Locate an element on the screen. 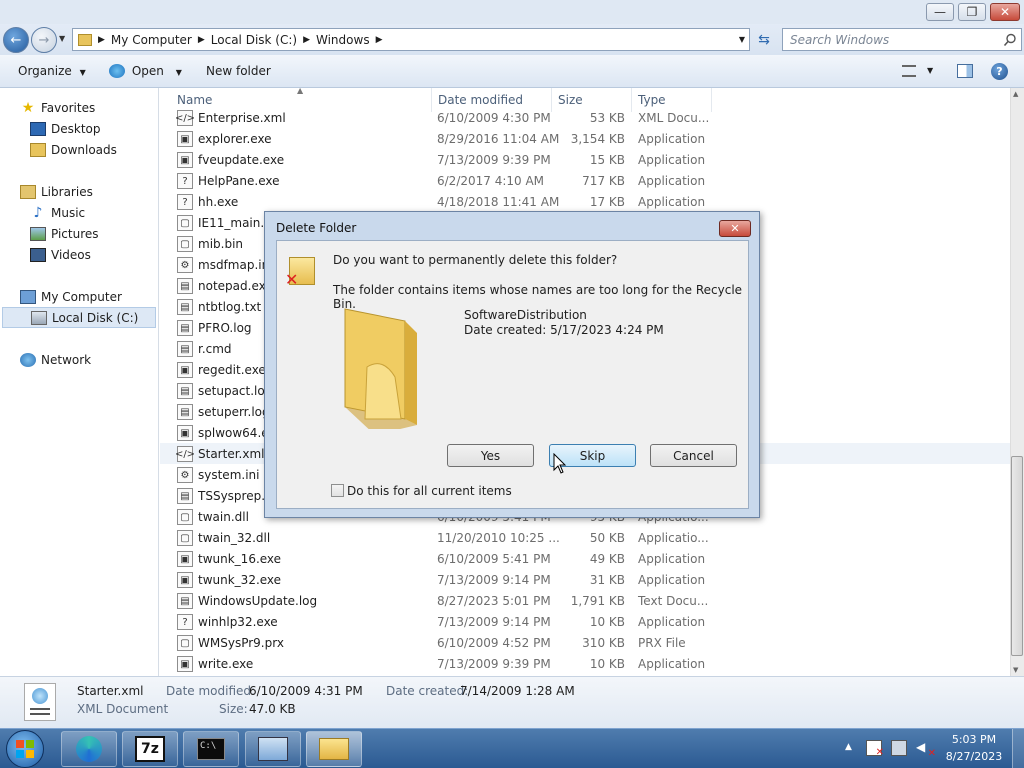 The image size is (1024, 768). restore-button: ❐ is located at coordinates (972, 12).